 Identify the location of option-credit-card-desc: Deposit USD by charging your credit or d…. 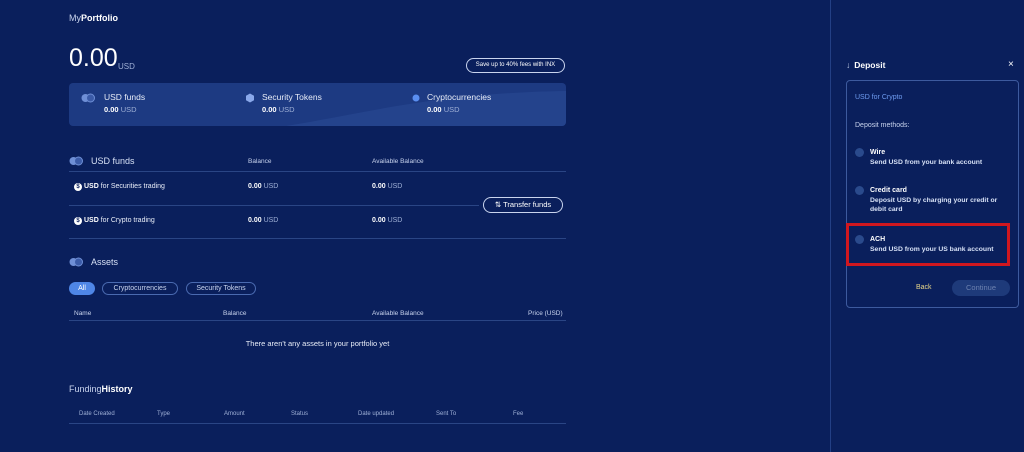
(934, 205).